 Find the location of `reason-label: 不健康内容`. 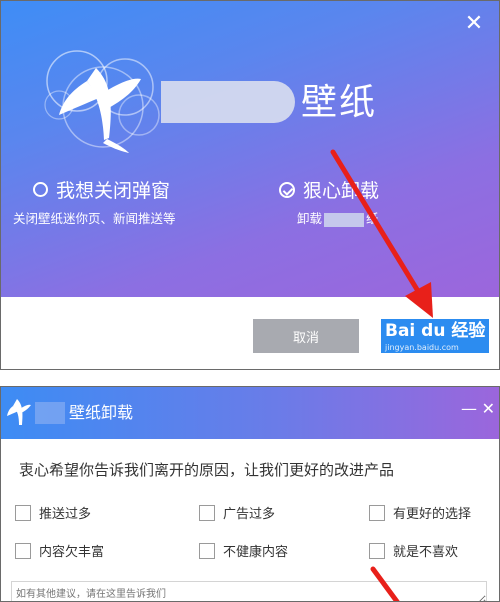

reason-label: 不健康内容 is located at coordinates (256, 552).